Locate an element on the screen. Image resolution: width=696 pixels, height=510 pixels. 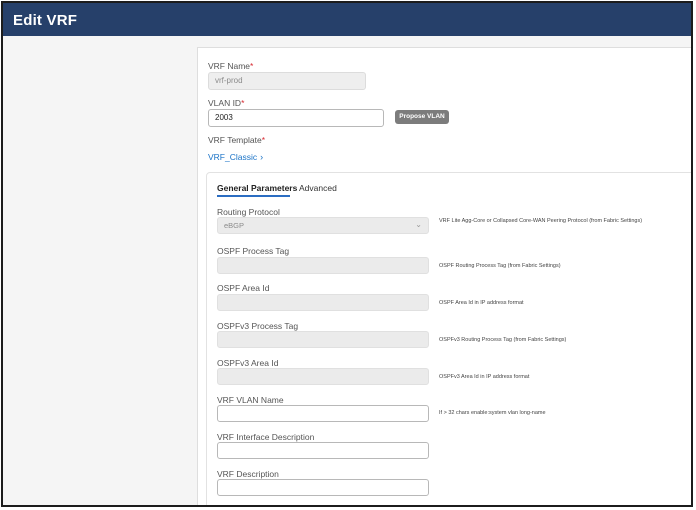
vrf-template-link: VRF_Classic › is located at coordinates (235, 157).